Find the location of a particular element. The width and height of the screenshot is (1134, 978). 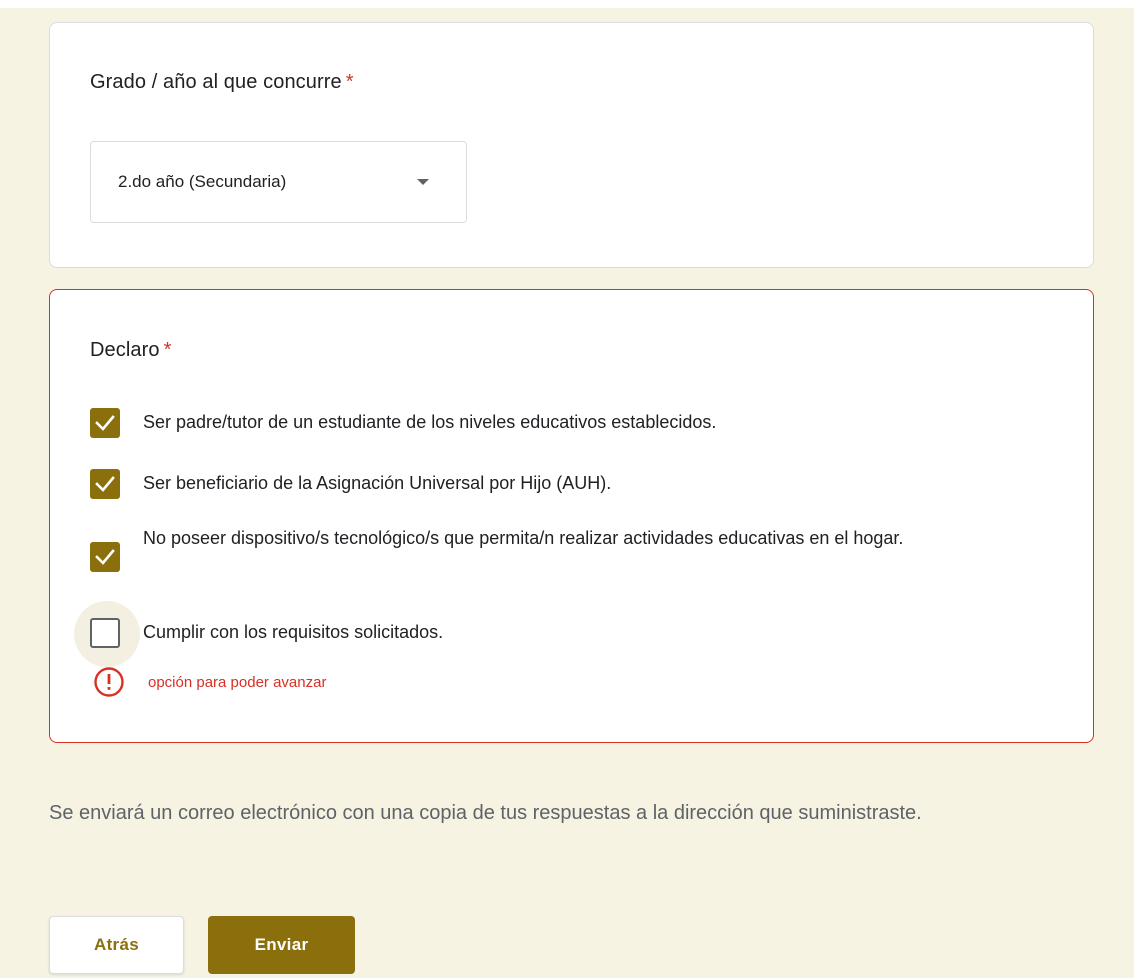

back-button: Atrás is located at coordinates (116, 945).